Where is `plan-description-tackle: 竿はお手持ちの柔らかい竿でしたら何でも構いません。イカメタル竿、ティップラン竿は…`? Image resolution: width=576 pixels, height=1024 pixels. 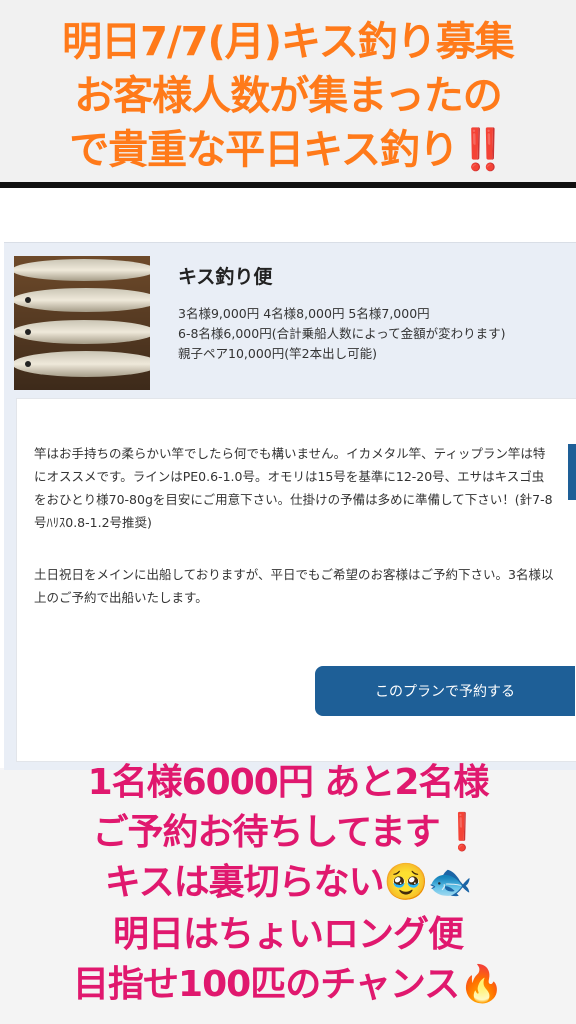
plan-description-tackle: 竿はお手持ちの柔らかい竿でしたら何でも構いません。イカメタル竿、ティップラン竿は… is located at coordinates (293, 488).